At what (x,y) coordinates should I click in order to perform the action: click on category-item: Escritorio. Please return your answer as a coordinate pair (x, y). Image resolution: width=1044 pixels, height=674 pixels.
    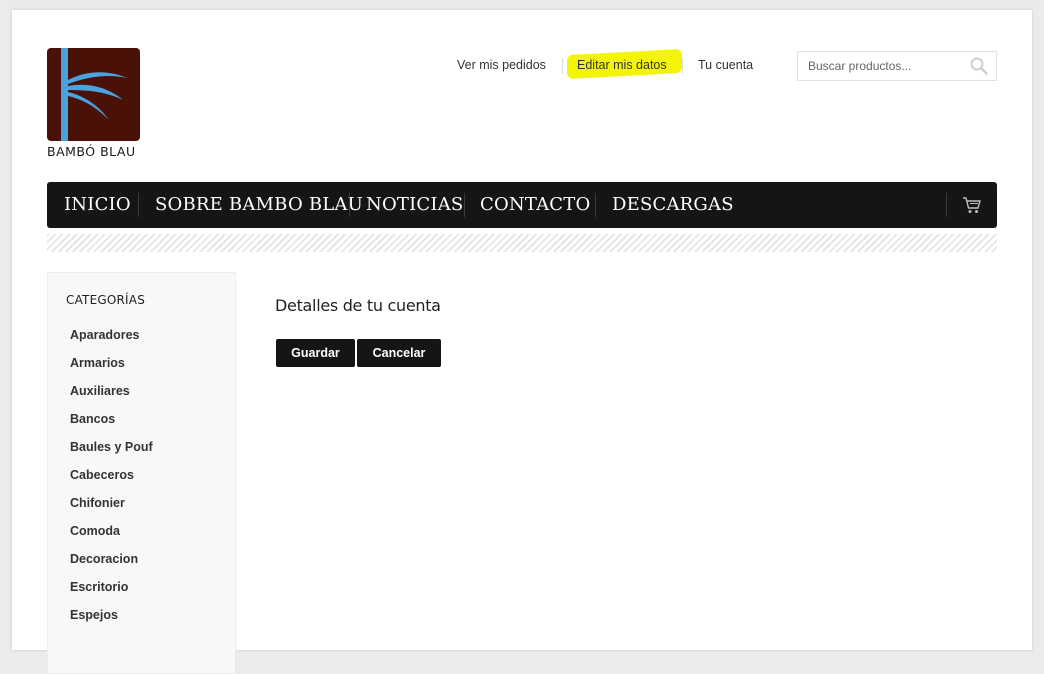
    Looking at the image, I should click on (111, 594).